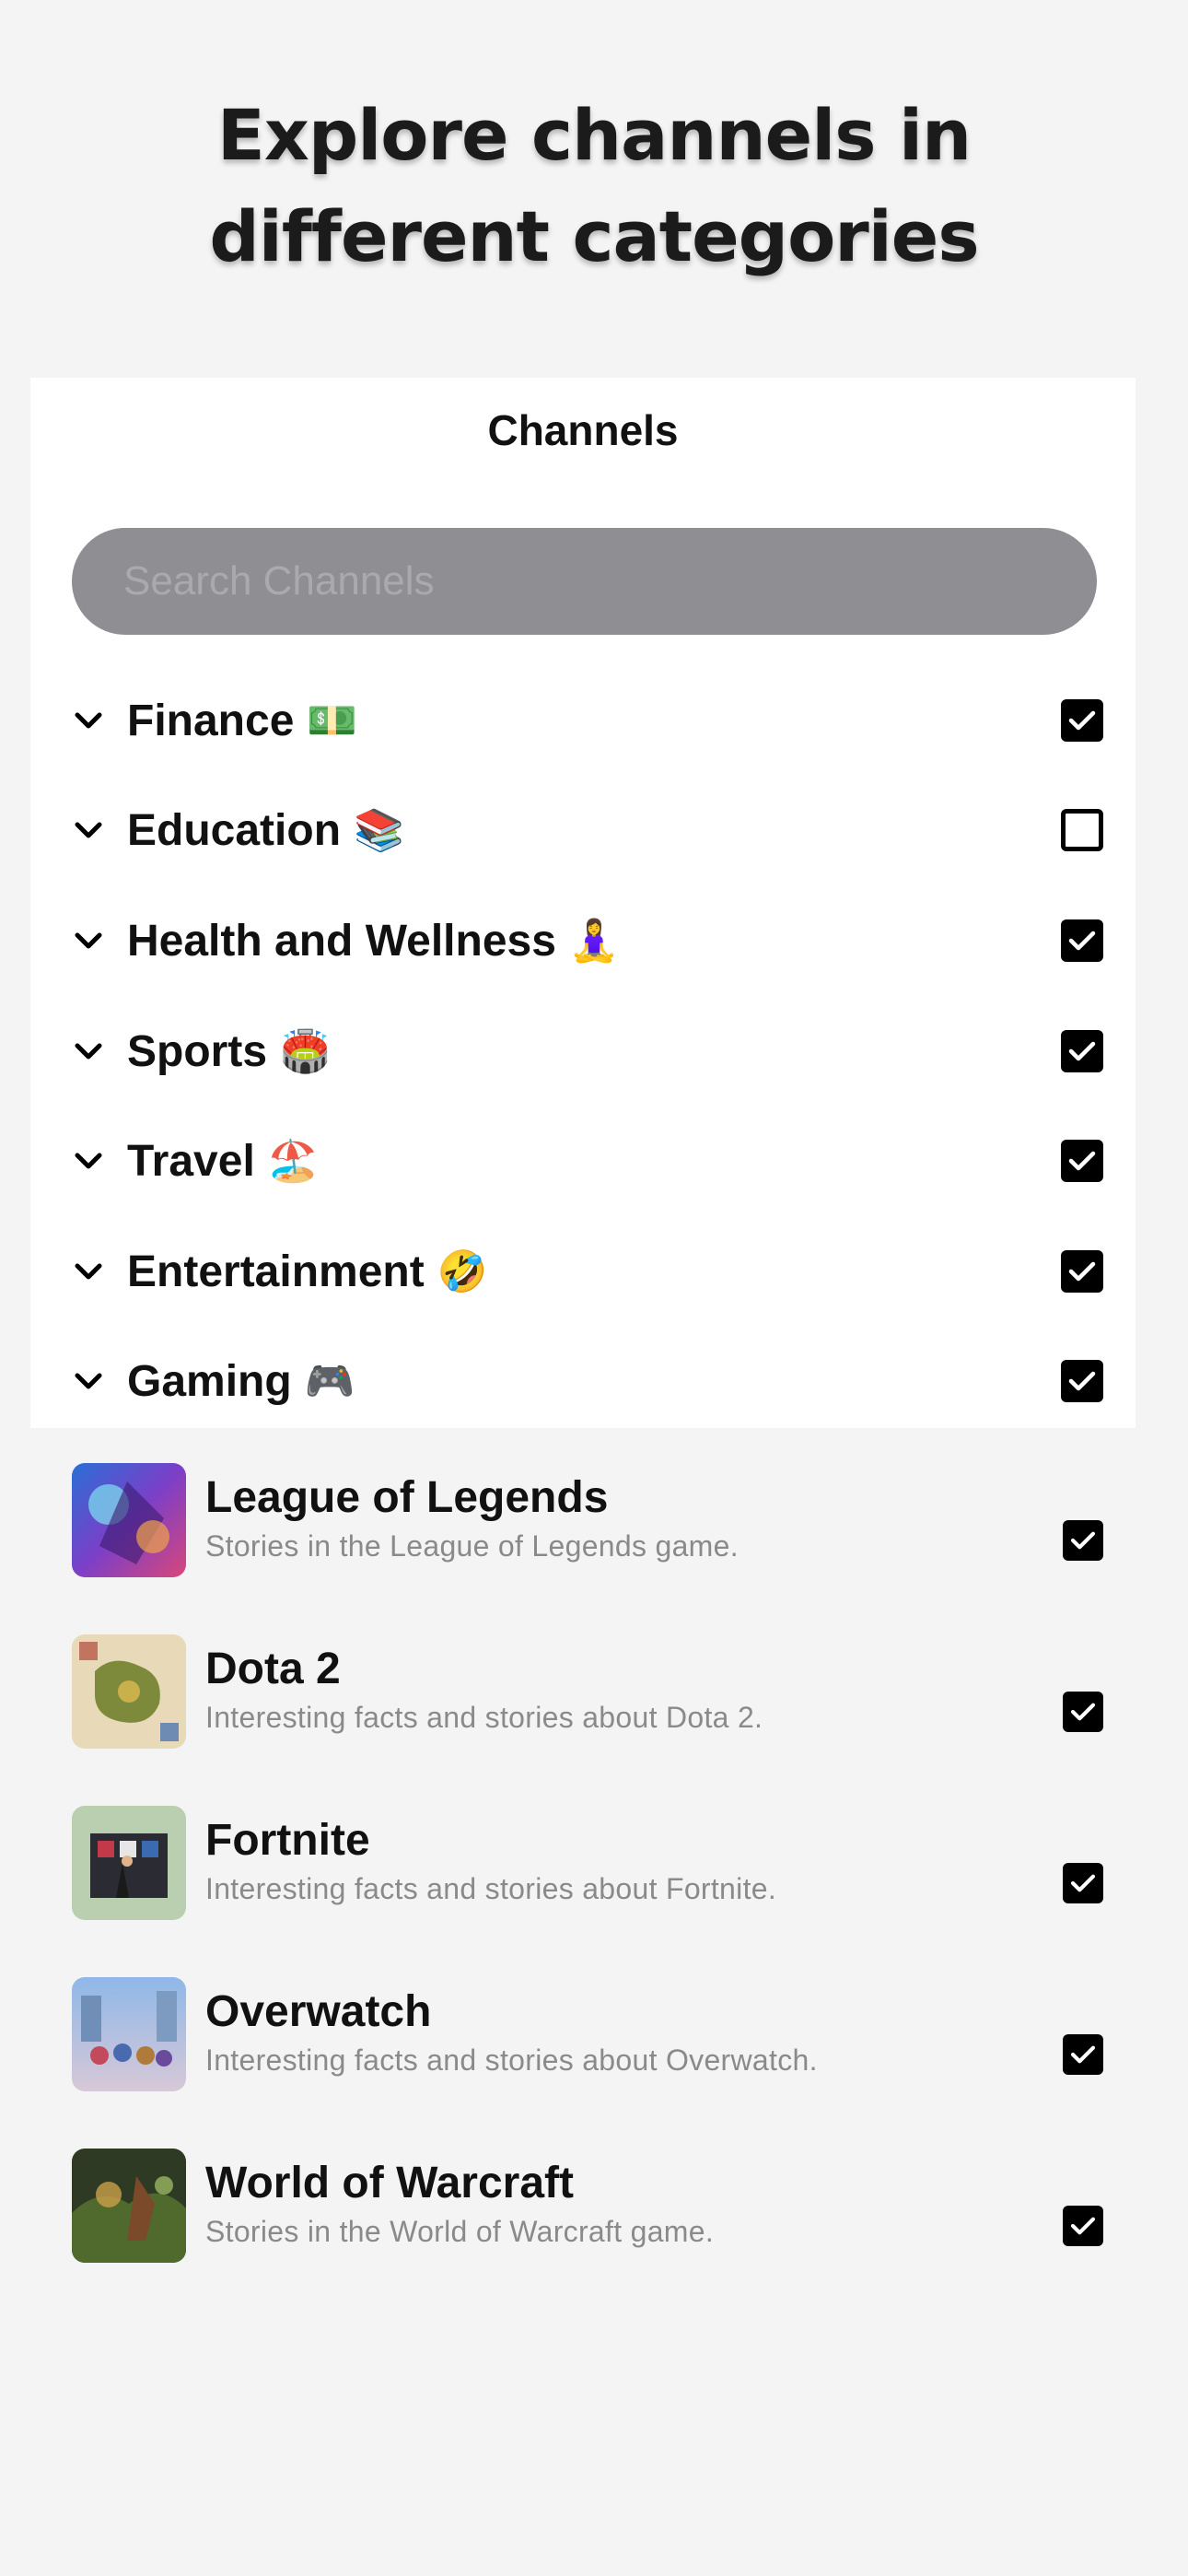 The width and height of the screenshot is (1188, 2576). I want to click on channel-description: Stories in the World of Warcraft game., so click(460, 2231).